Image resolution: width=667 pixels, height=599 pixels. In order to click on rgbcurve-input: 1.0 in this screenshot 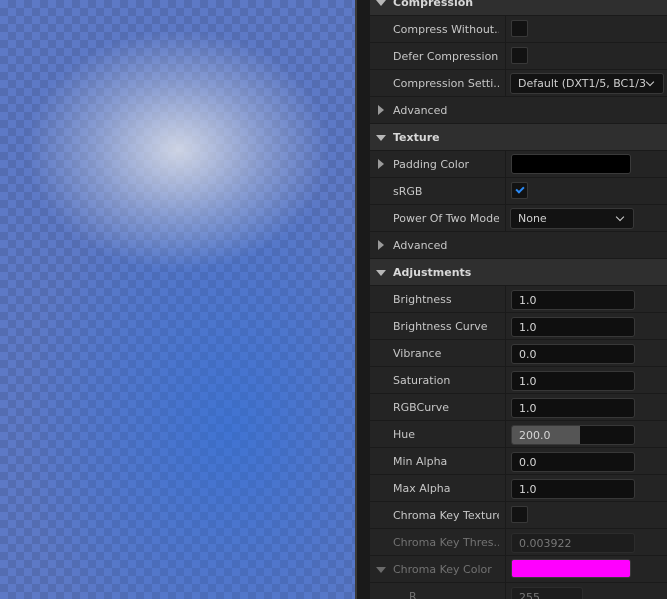, I will do `click(573, 408)`.